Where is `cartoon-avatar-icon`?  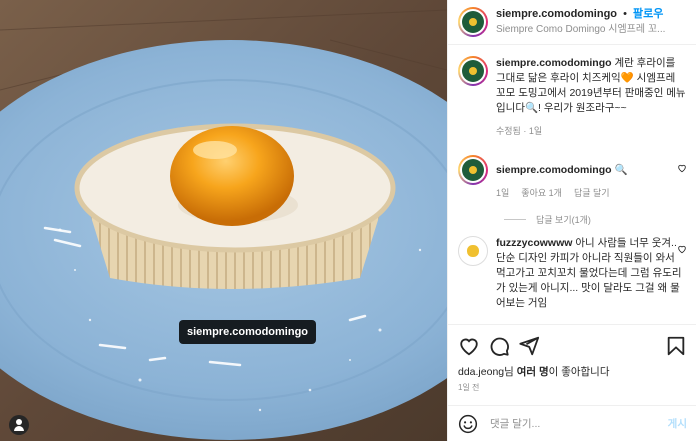
cartoon-avatar-icon is located at coordinates (473, 251).